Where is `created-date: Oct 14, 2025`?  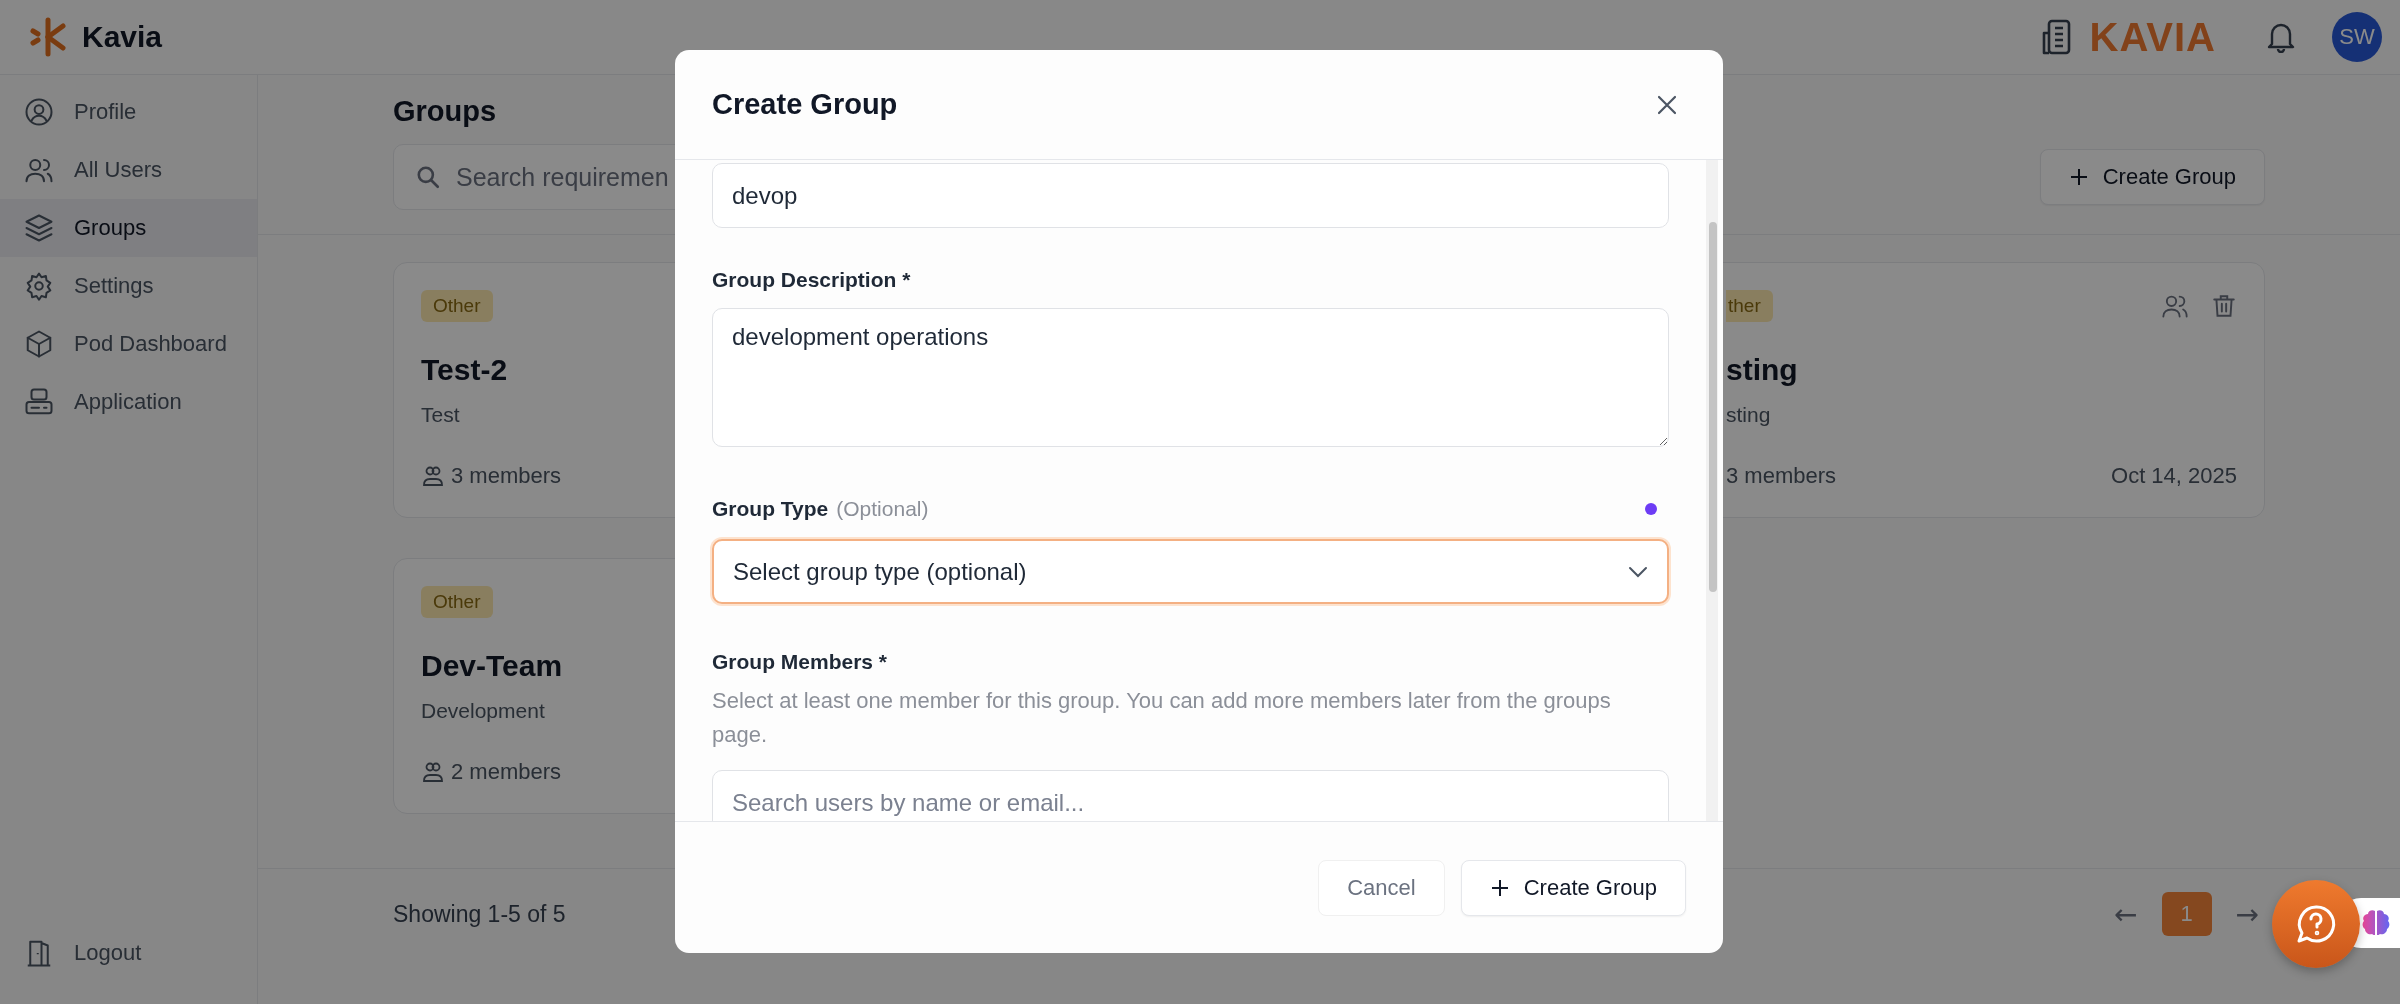
created-date: Oct 14, 2025 is located at coordinates (2174, 476).